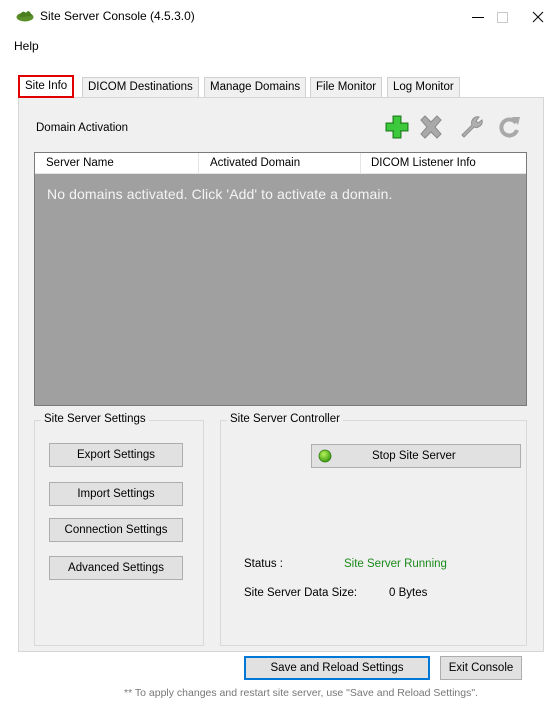  What do you see at coordinates (325, 456) in the screenshot?
I see `status-indicator-icon` at bounding box center [325, 456].